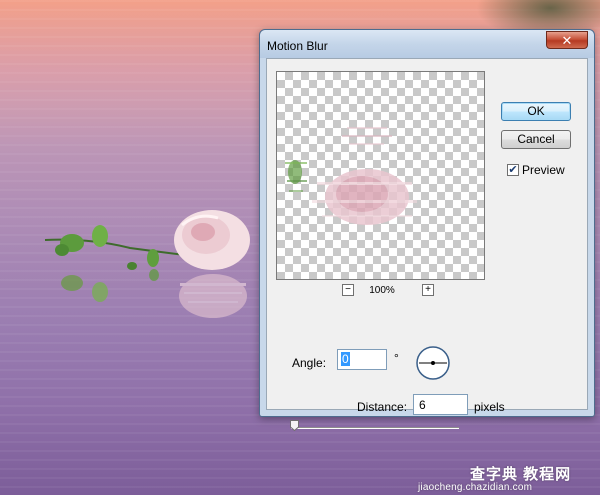  Describe the element at coordinates (294, 425) in the screenshot. I see `distance-slider-thumb` at that location.